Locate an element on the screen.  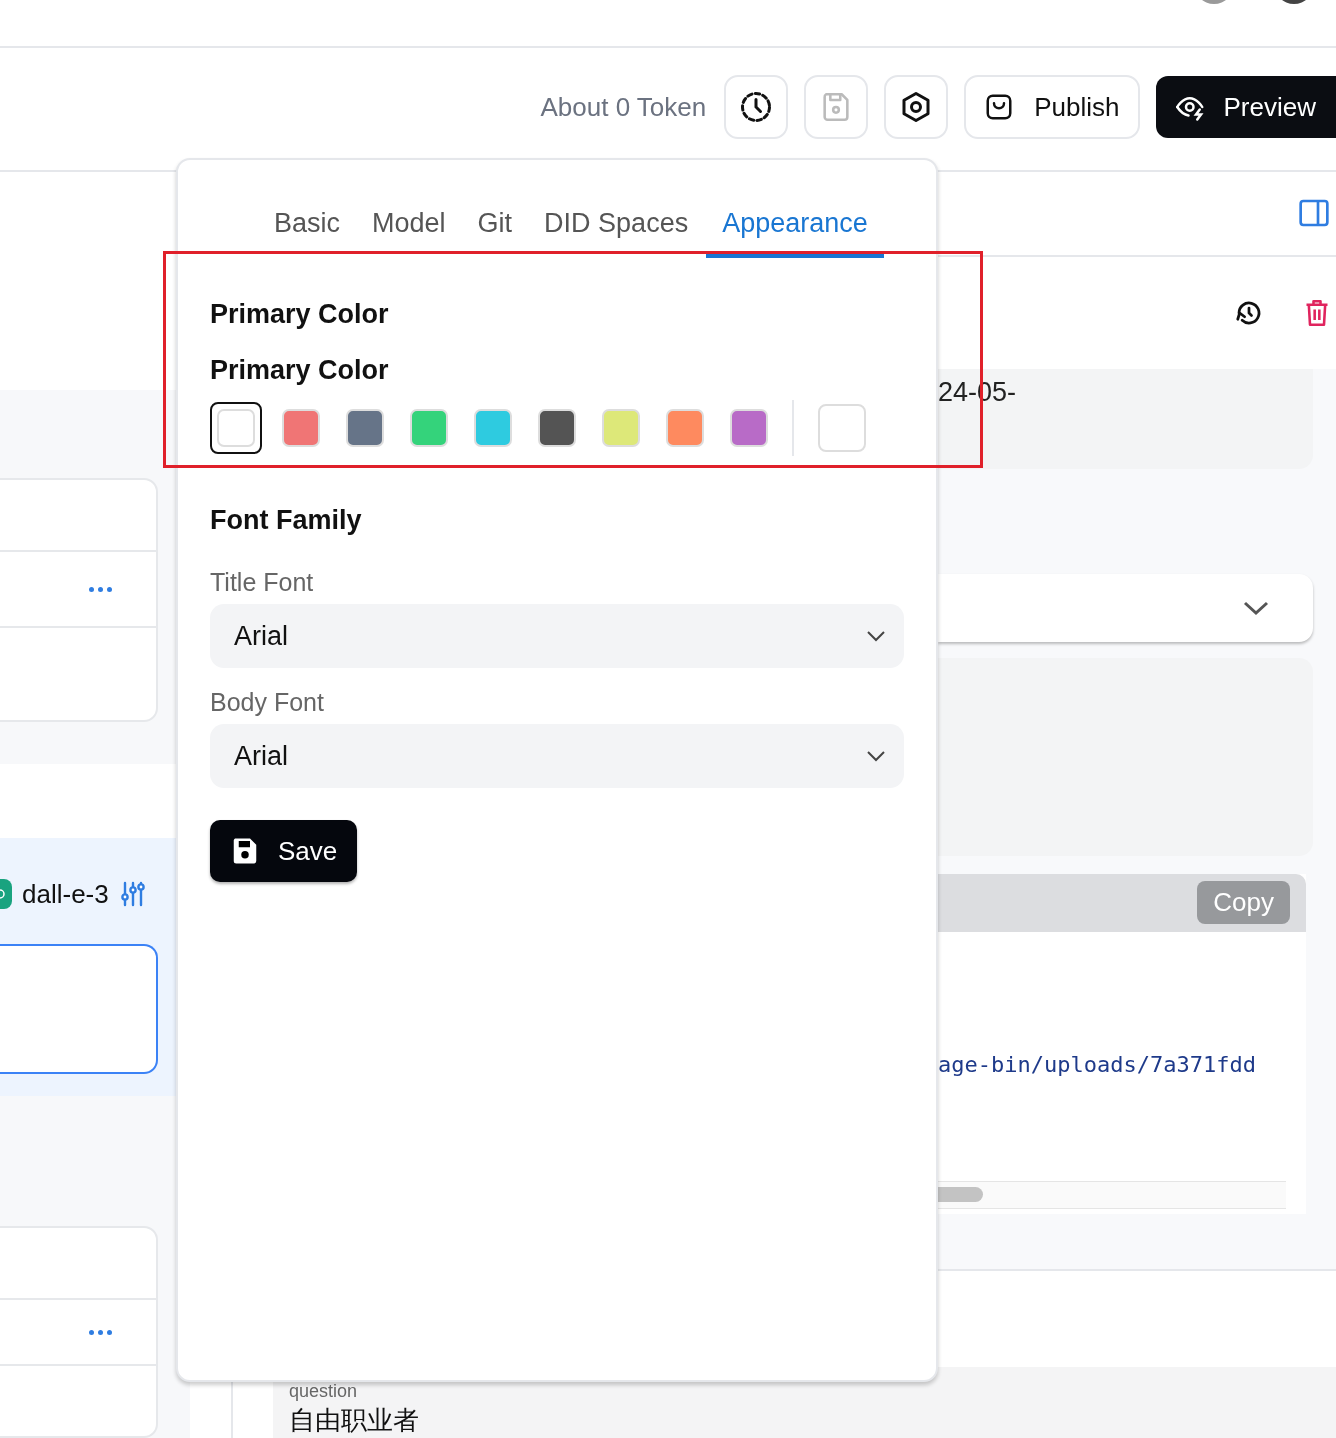
token-count: About 0 Token is located at coordinates (623, 107).